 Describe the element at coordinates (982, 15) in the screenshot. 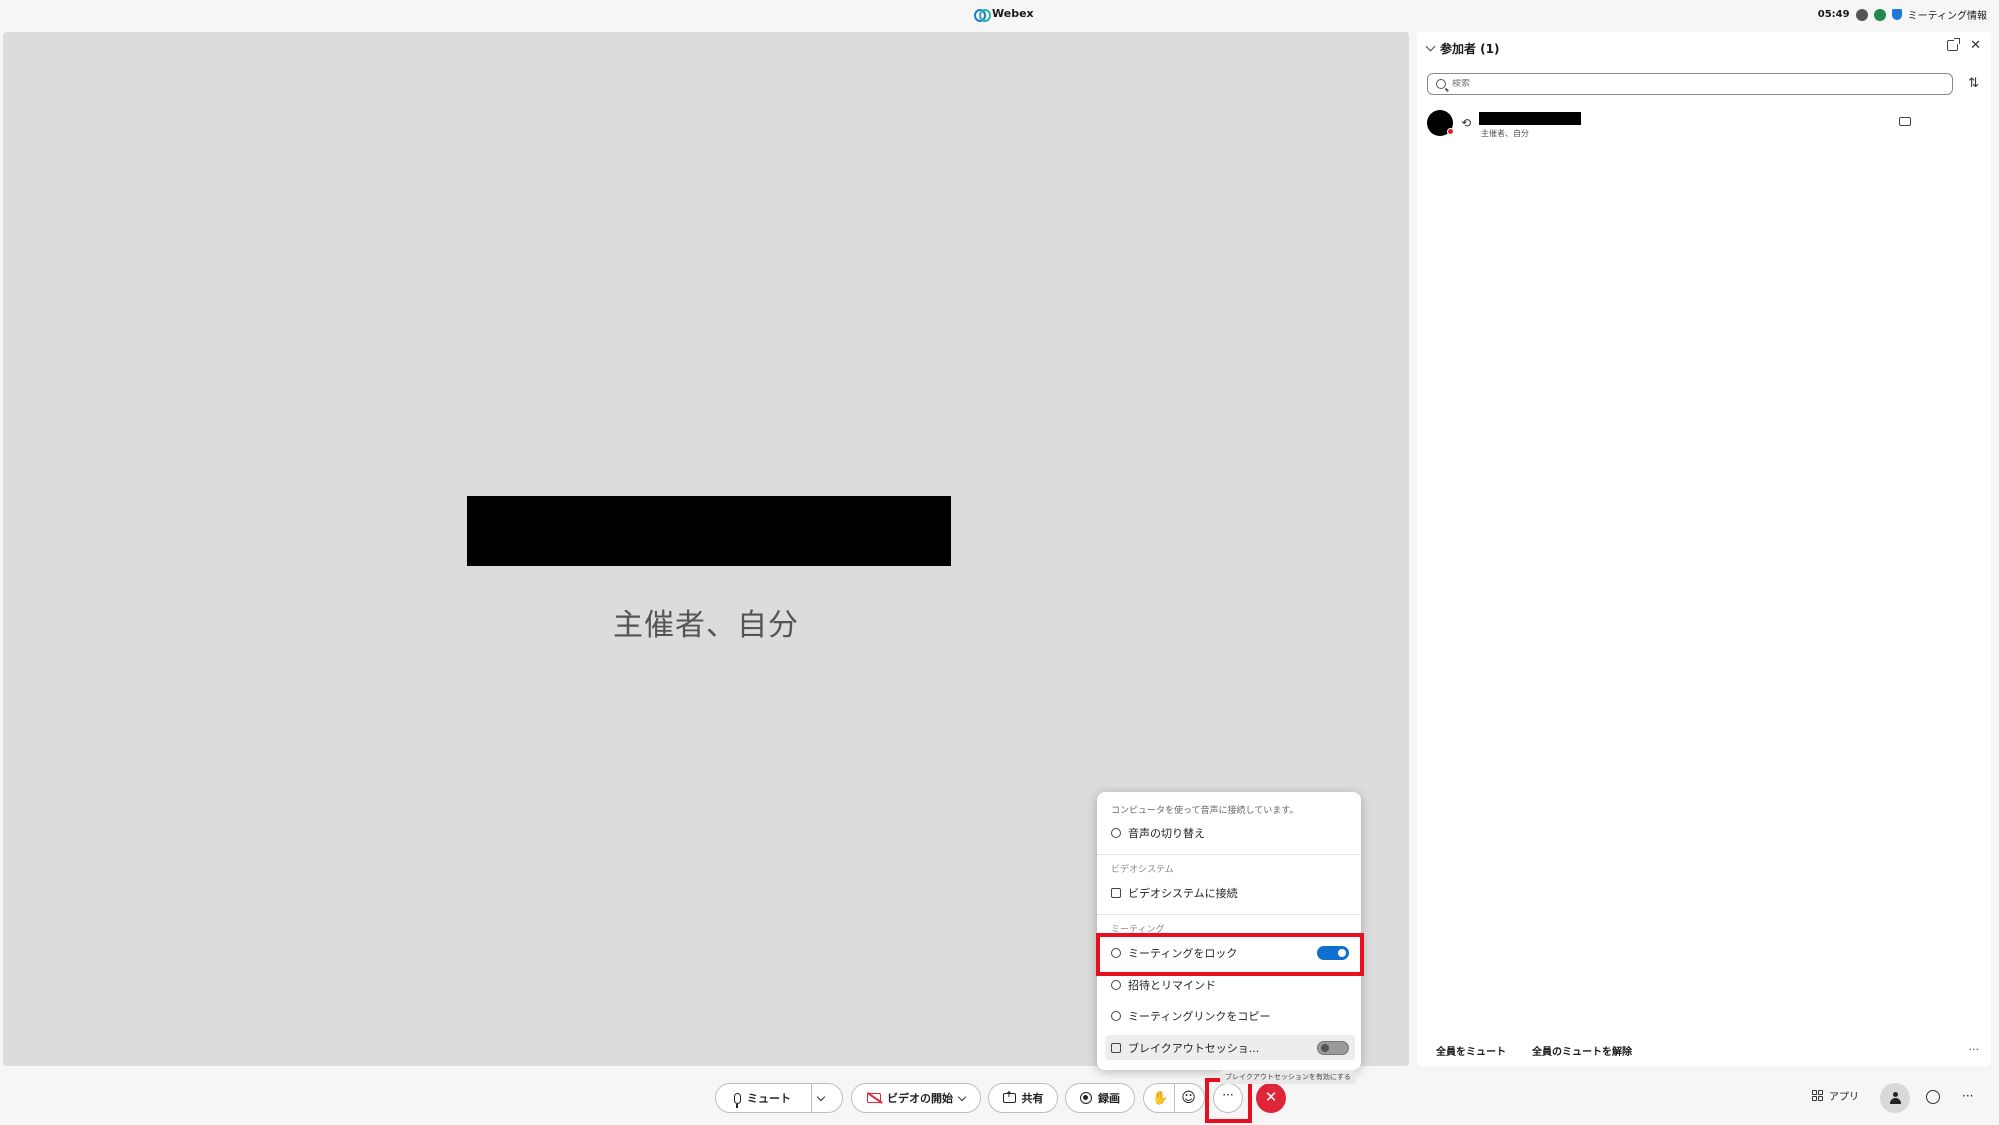

I see `webex-logo-icon` at that location.